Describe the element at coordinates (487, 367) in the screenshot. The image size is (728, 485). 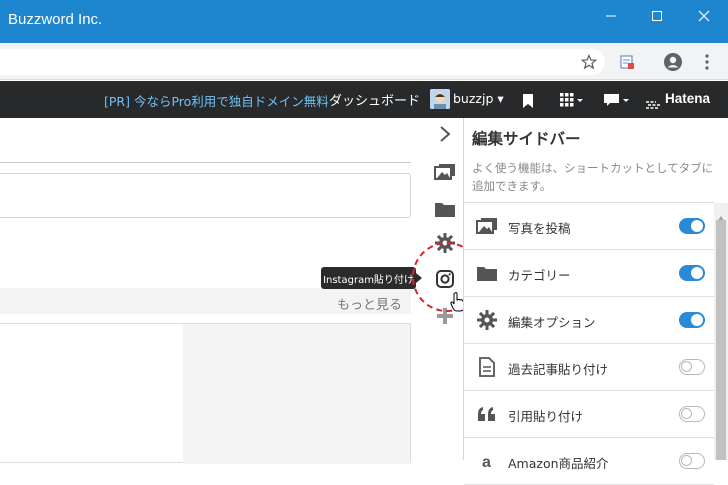
I see `document-icon` at that location.